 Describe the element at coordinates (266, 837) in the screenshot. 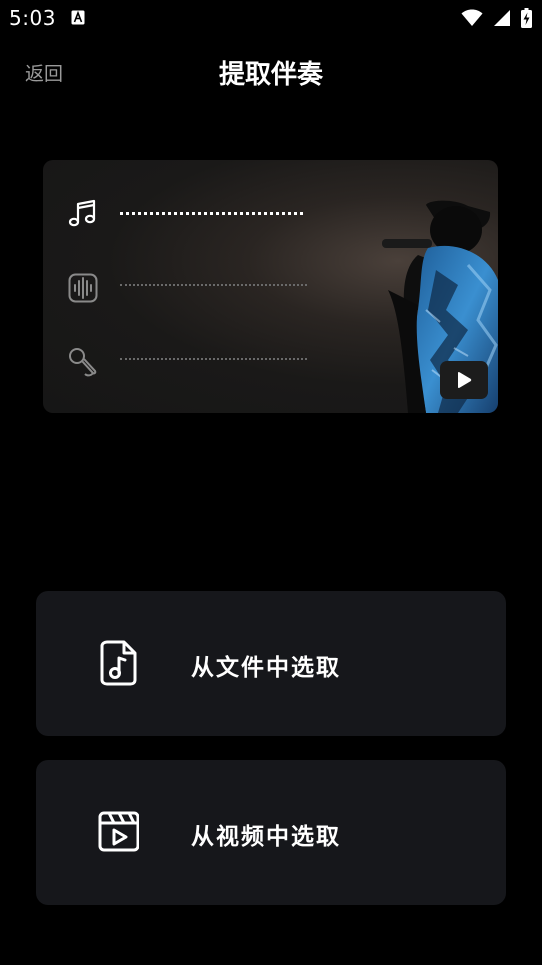

I see `option-label: 从视频中选取` at that location.